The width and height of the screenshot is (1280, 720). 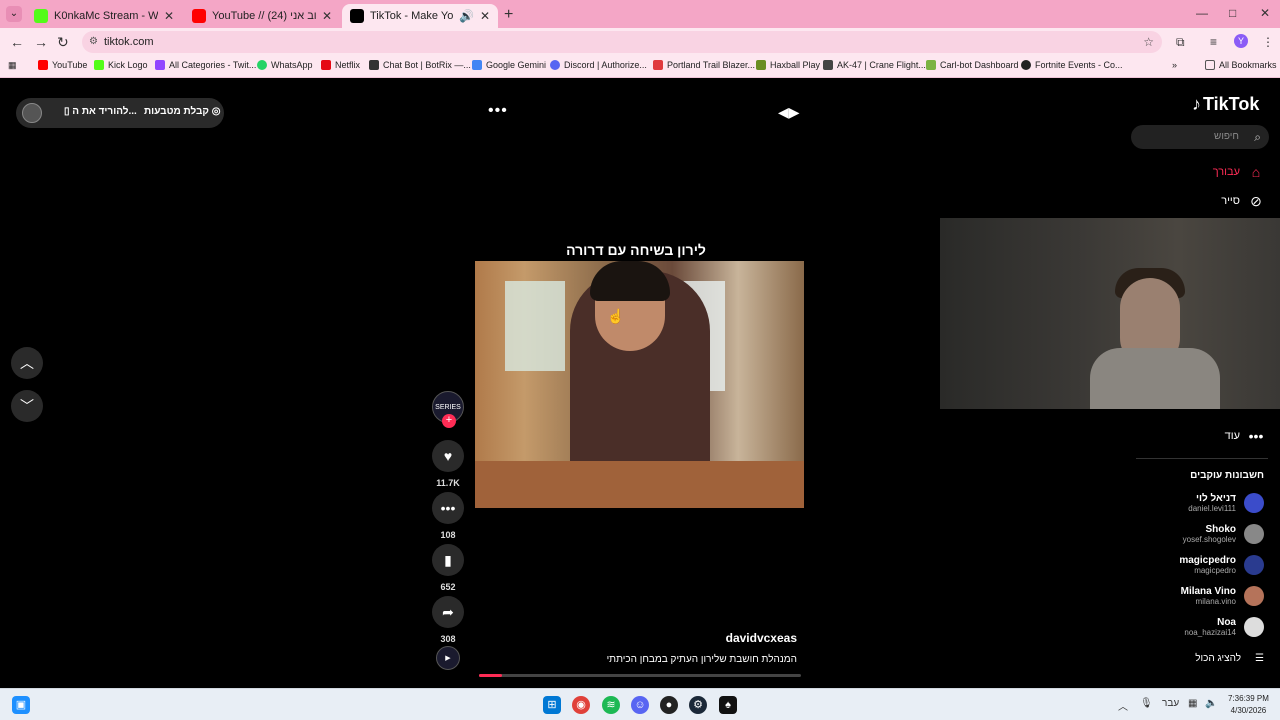 I want to click on video-frame-hair, so click(x=630, y=281).